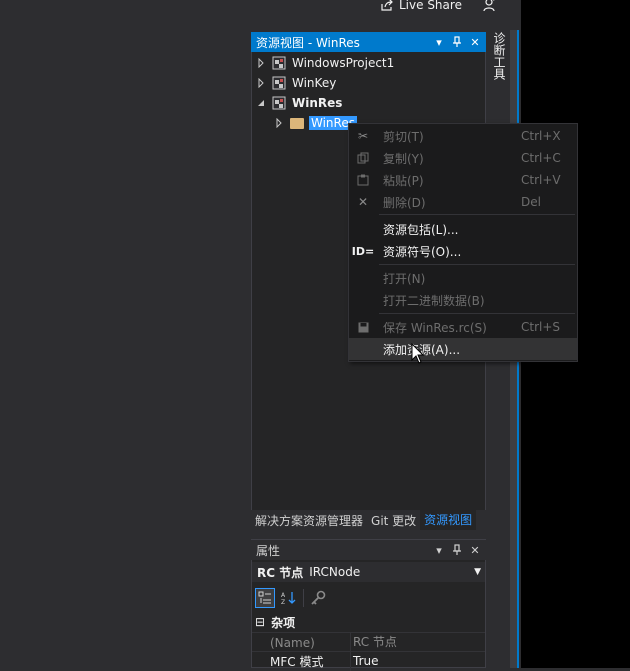 Image resolution: width=630 pixels, height=671 pixels. I want to click on collapse-arrow-icon, so click(261, 103).